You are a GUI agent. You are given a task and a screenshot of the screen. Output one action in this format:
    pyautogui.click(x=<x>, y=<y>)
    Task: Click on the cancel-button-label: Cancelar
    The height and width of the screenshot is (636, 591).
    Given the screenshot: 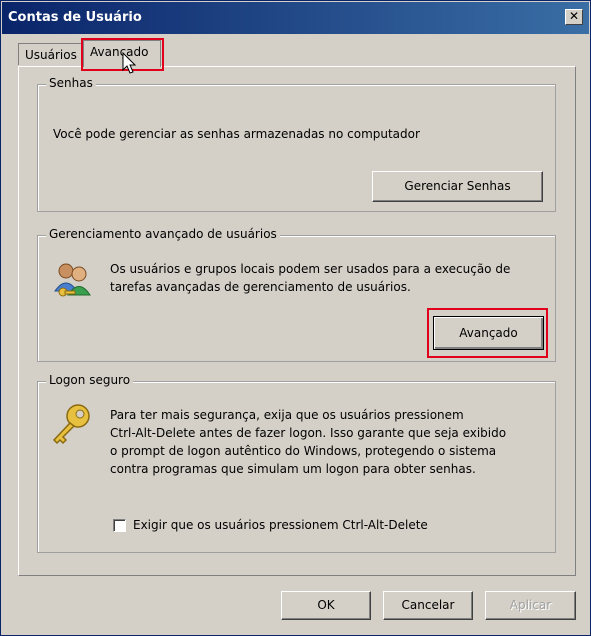 What is the action you would take?
    pyautogui.click(x=428, y=605)
    